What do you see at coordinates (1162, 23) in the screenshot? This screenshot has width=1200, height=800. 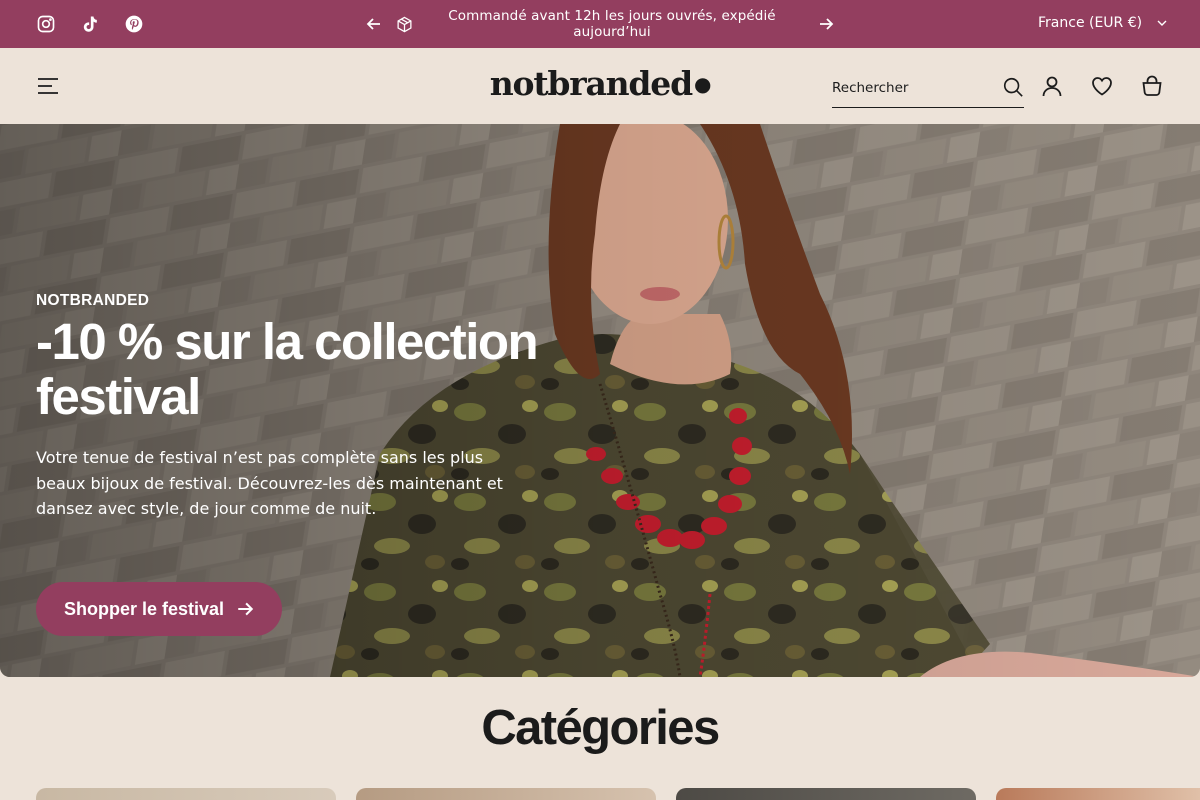 I see `chevron-down-icon` at bounding box center [1162, 23].